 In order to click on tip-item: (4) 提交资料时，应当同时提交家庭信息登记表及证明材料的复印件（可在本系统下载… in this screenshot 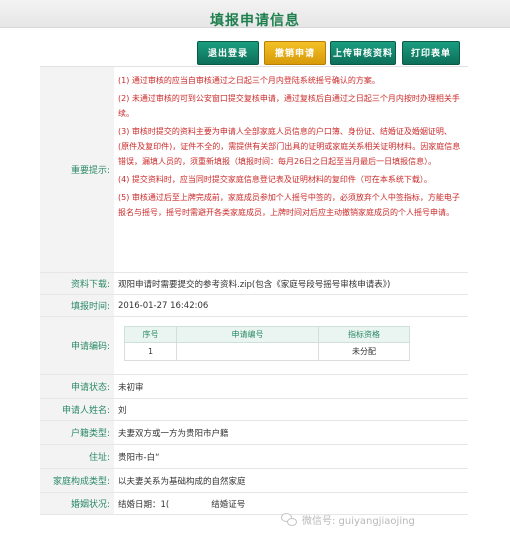, I will do `click(275, 179)`.